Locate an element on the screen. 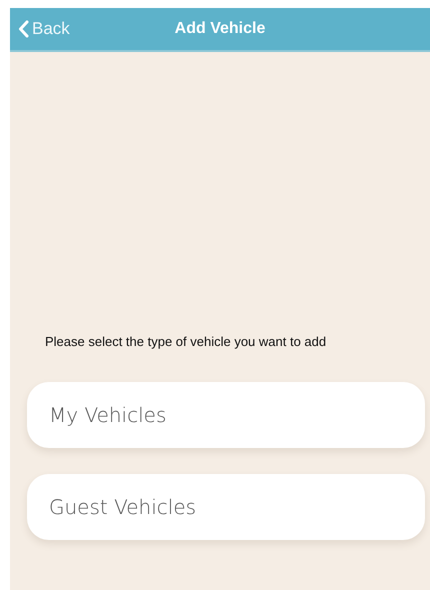 The width and height of the screenshot is (430, 590). vehicle-type-button: Guest Vehicles is located at coordinates (226, 507).